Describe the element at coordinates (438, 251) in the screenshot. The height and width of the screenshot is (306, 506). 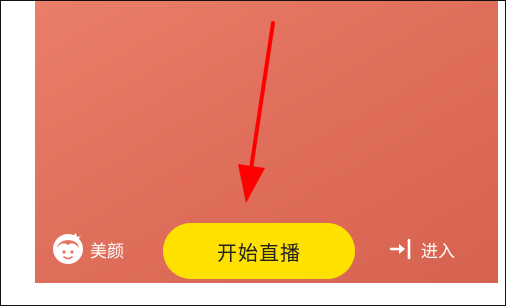
I see `enter-label: 进入` at that location.